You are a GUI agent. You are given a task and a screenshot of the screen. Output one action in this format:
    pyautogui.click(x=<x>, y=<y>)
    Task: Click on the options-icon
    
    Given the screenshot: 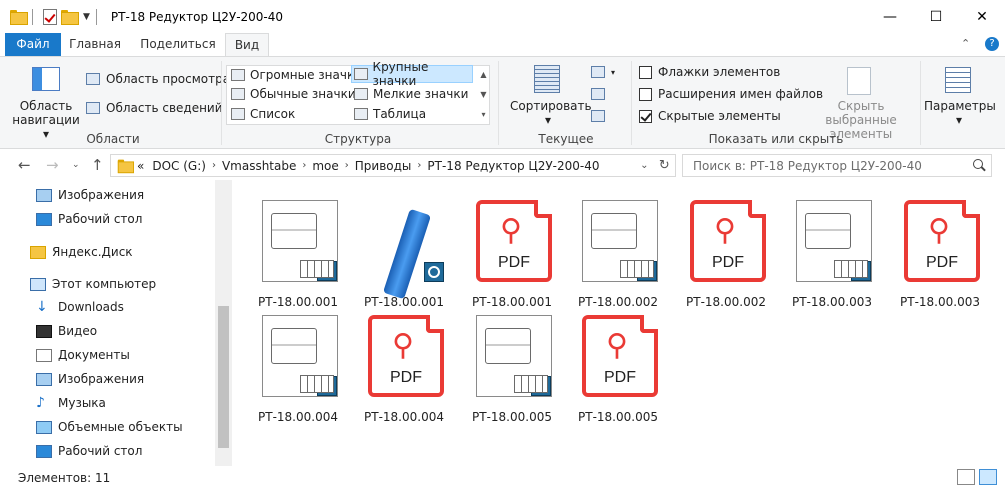 What is the action you would take?
    pyautogui.click(x=958, y=80)
    